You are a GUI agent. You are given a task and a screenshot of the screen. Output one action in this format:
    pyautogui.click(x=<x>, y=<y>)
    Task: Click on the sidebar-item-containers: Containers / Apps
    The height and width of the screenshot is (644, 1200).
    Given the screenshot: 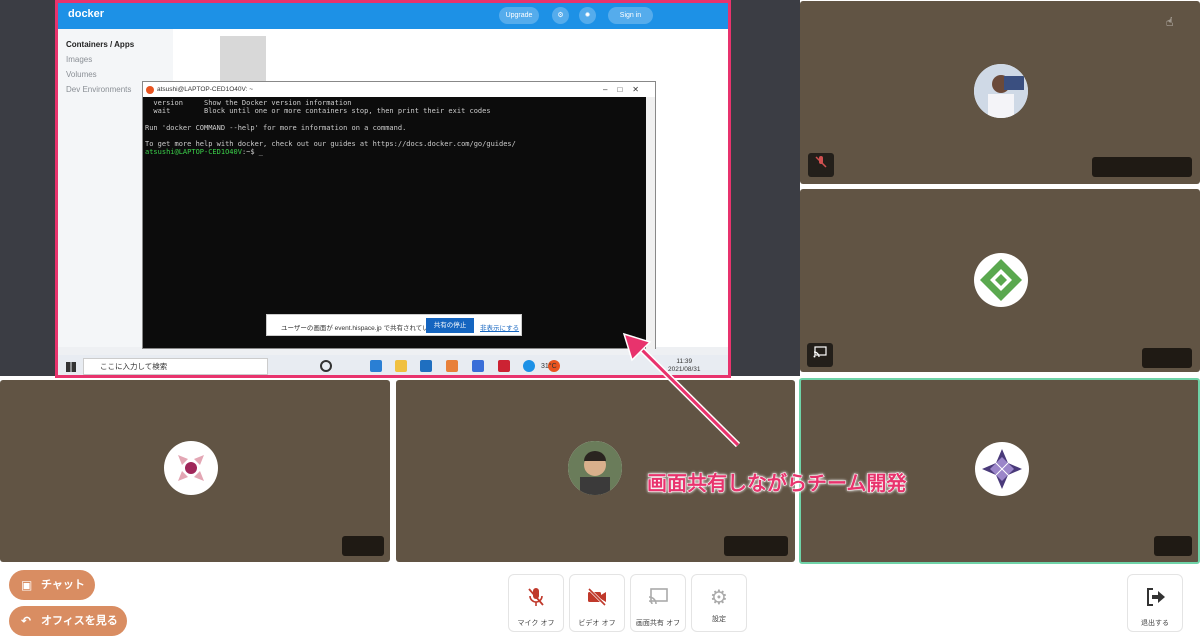 What is the action you would take?
    pyautogui.click(x=115, y=44)
    